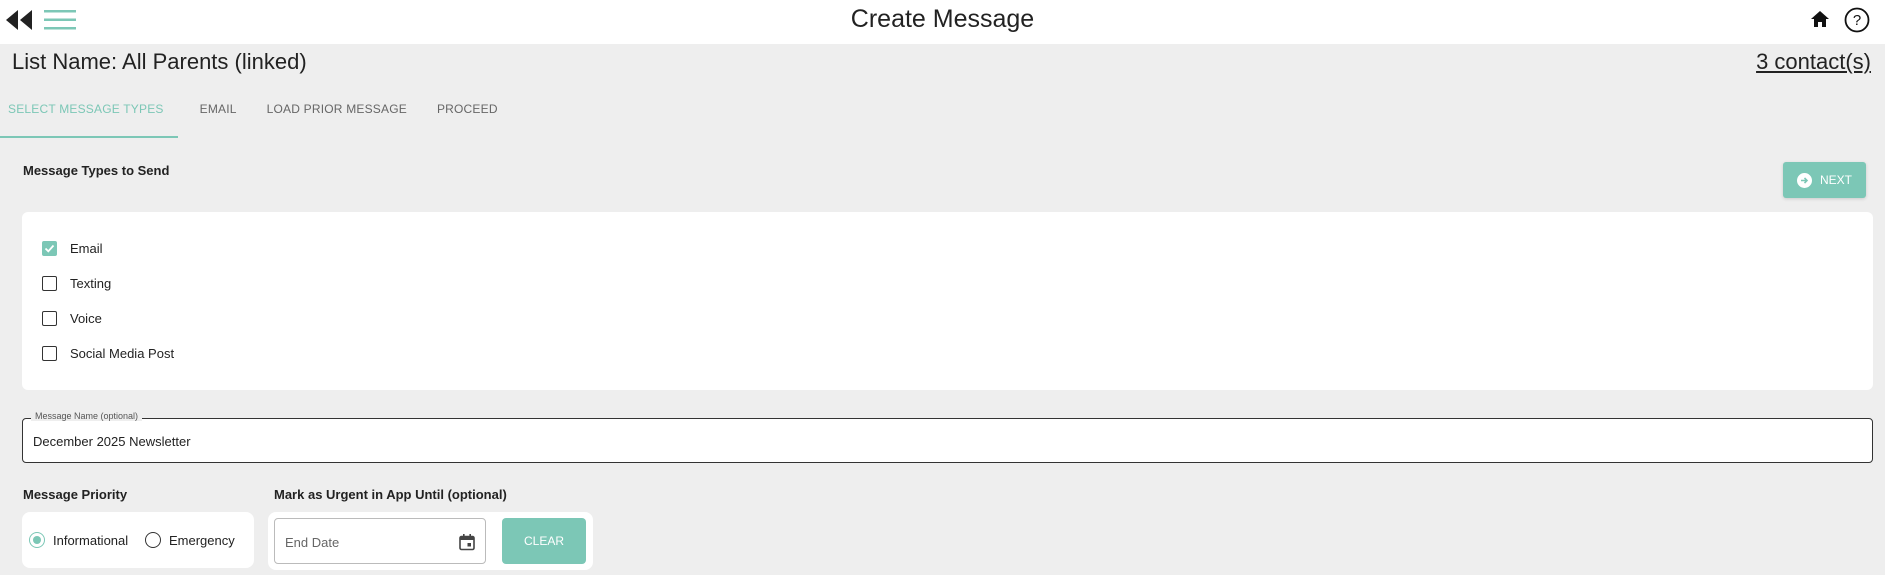 Image resolution: width=1885 pixels, height=575 pixels. I want to click on checkbox-email: Email, so click(72, 248).